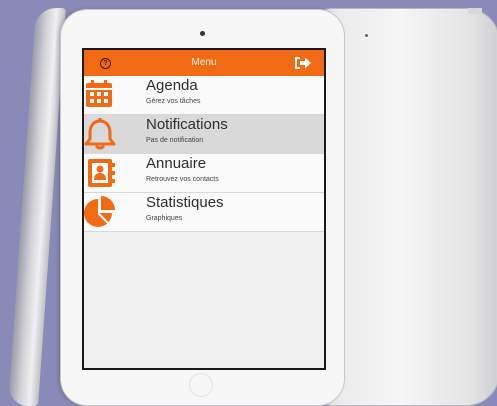 This screenshot has height=406, width=497. I want to click on home-button, so click(201, 385).